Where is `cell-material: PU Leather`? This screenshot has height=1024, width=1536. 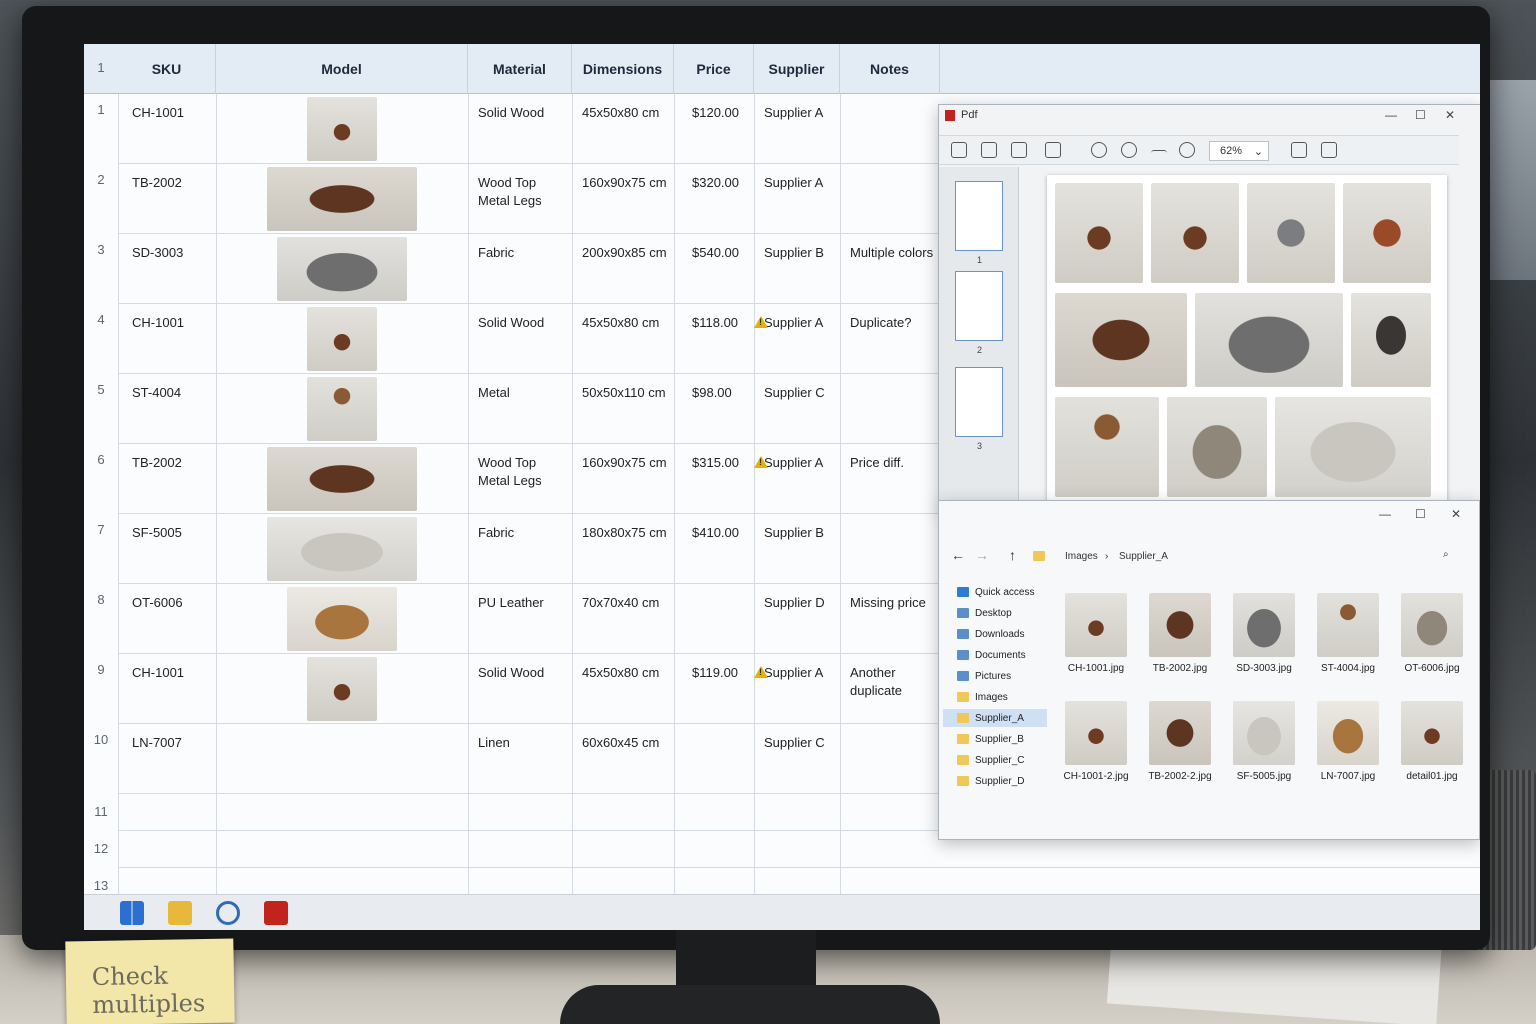 cell-material: PU Leather is located at coordinates (523, 603).